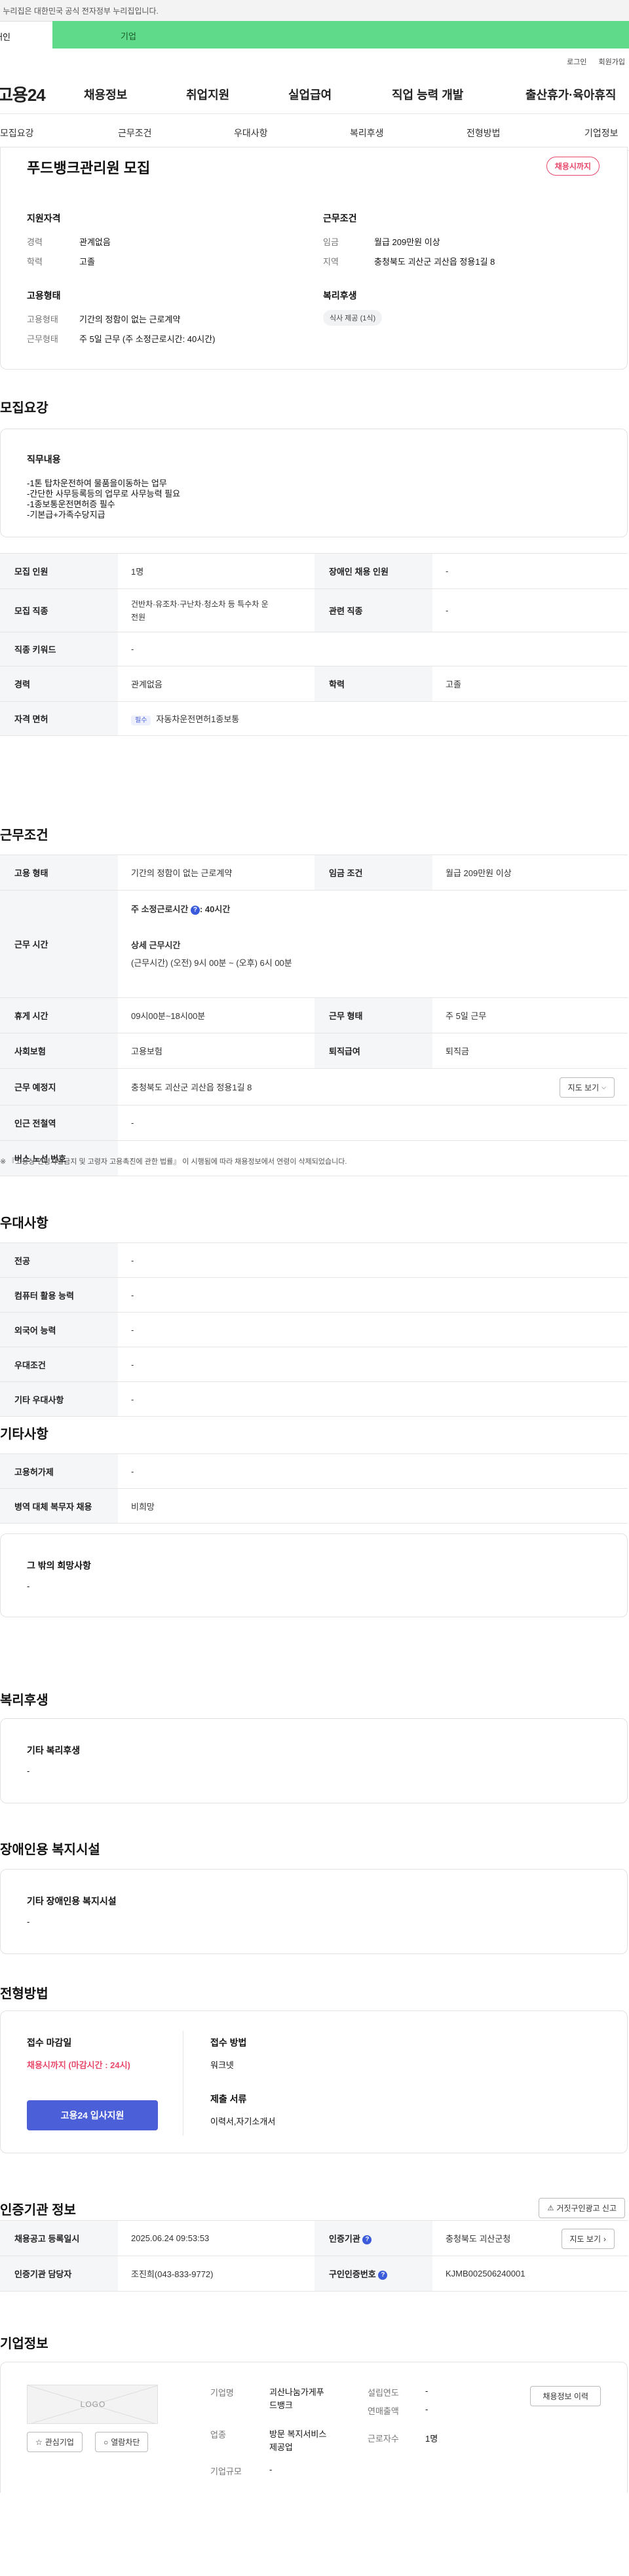 The height and width of the screenshot is (2576, 629). I want to click on signup-link: 회원가입, so click(612, 61).